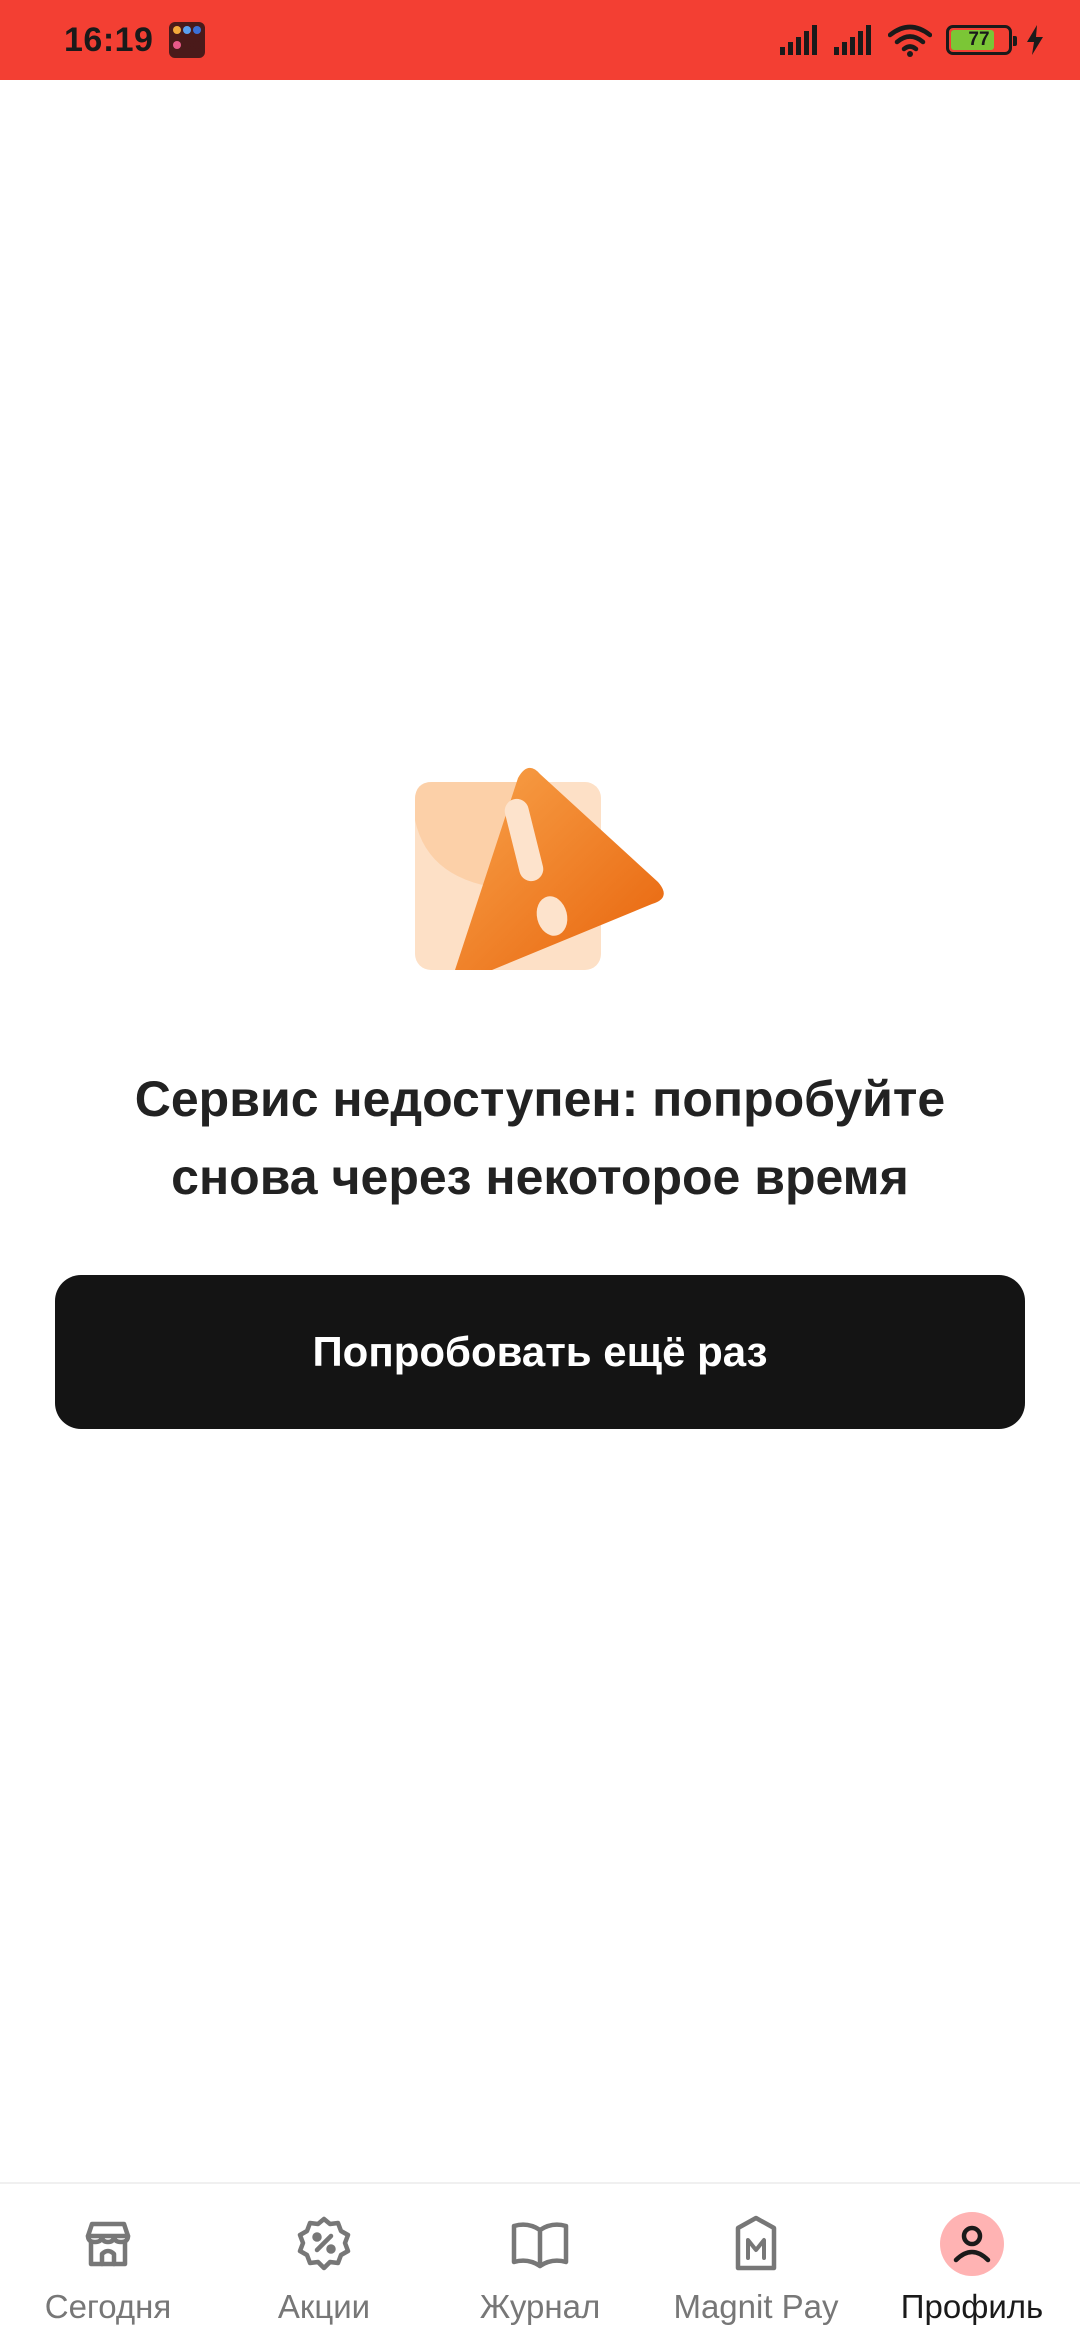 The height and width of the screenshot is (2340, 1080). Describe the element at coordinates (540, 2306) in the screenshot. I see `nav-label-journal: Журнал` at that location.